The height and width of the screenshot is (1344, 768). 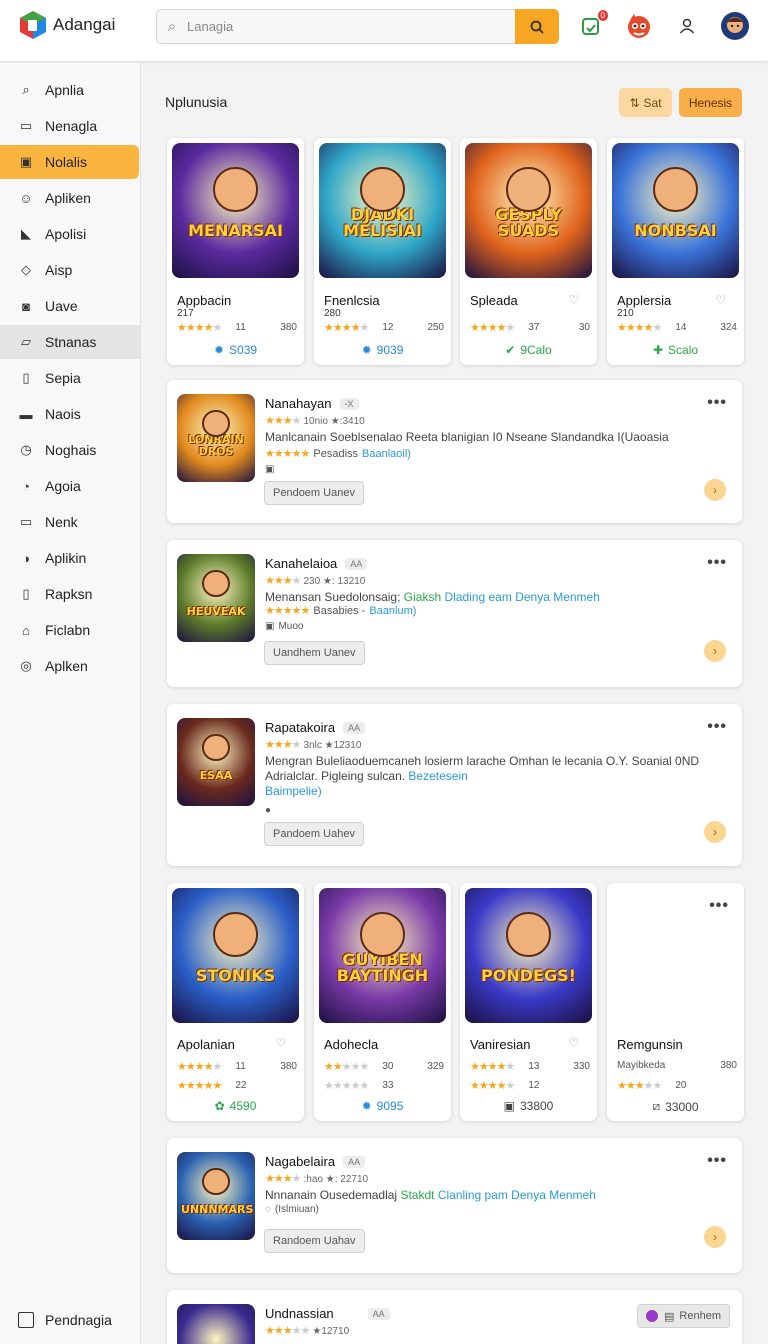 I want to click on primary-button: Henesis, so click(x=710, y=102).